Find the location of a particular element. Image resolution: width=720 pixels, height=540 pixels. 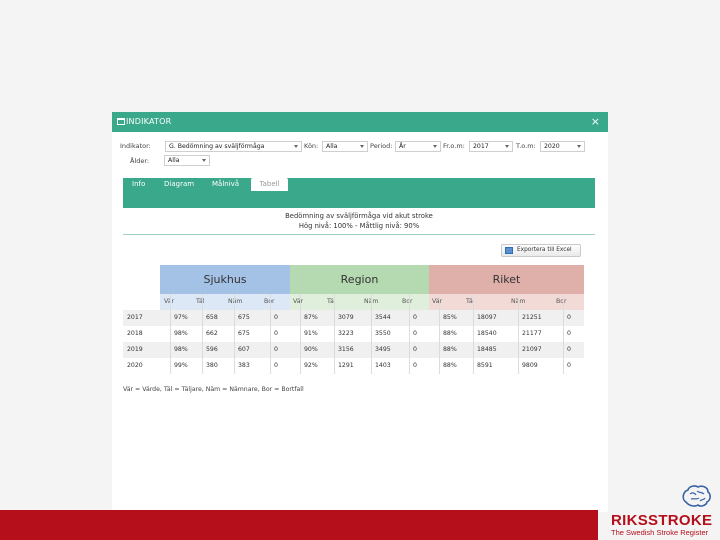

table-cell: 3495 is located at coordinates (383, 349).